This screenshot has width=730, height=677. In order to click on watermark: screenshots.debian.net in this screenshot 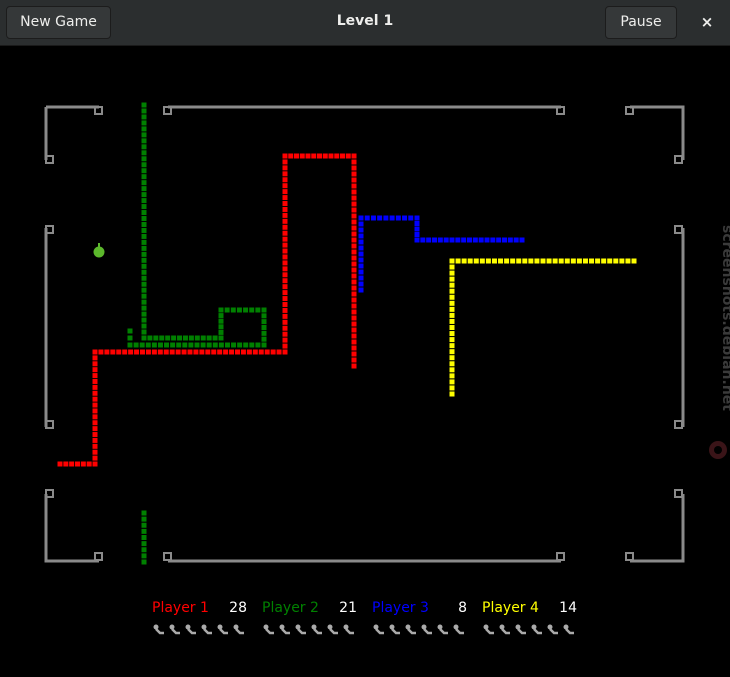, I will do `click(716, 345)`.